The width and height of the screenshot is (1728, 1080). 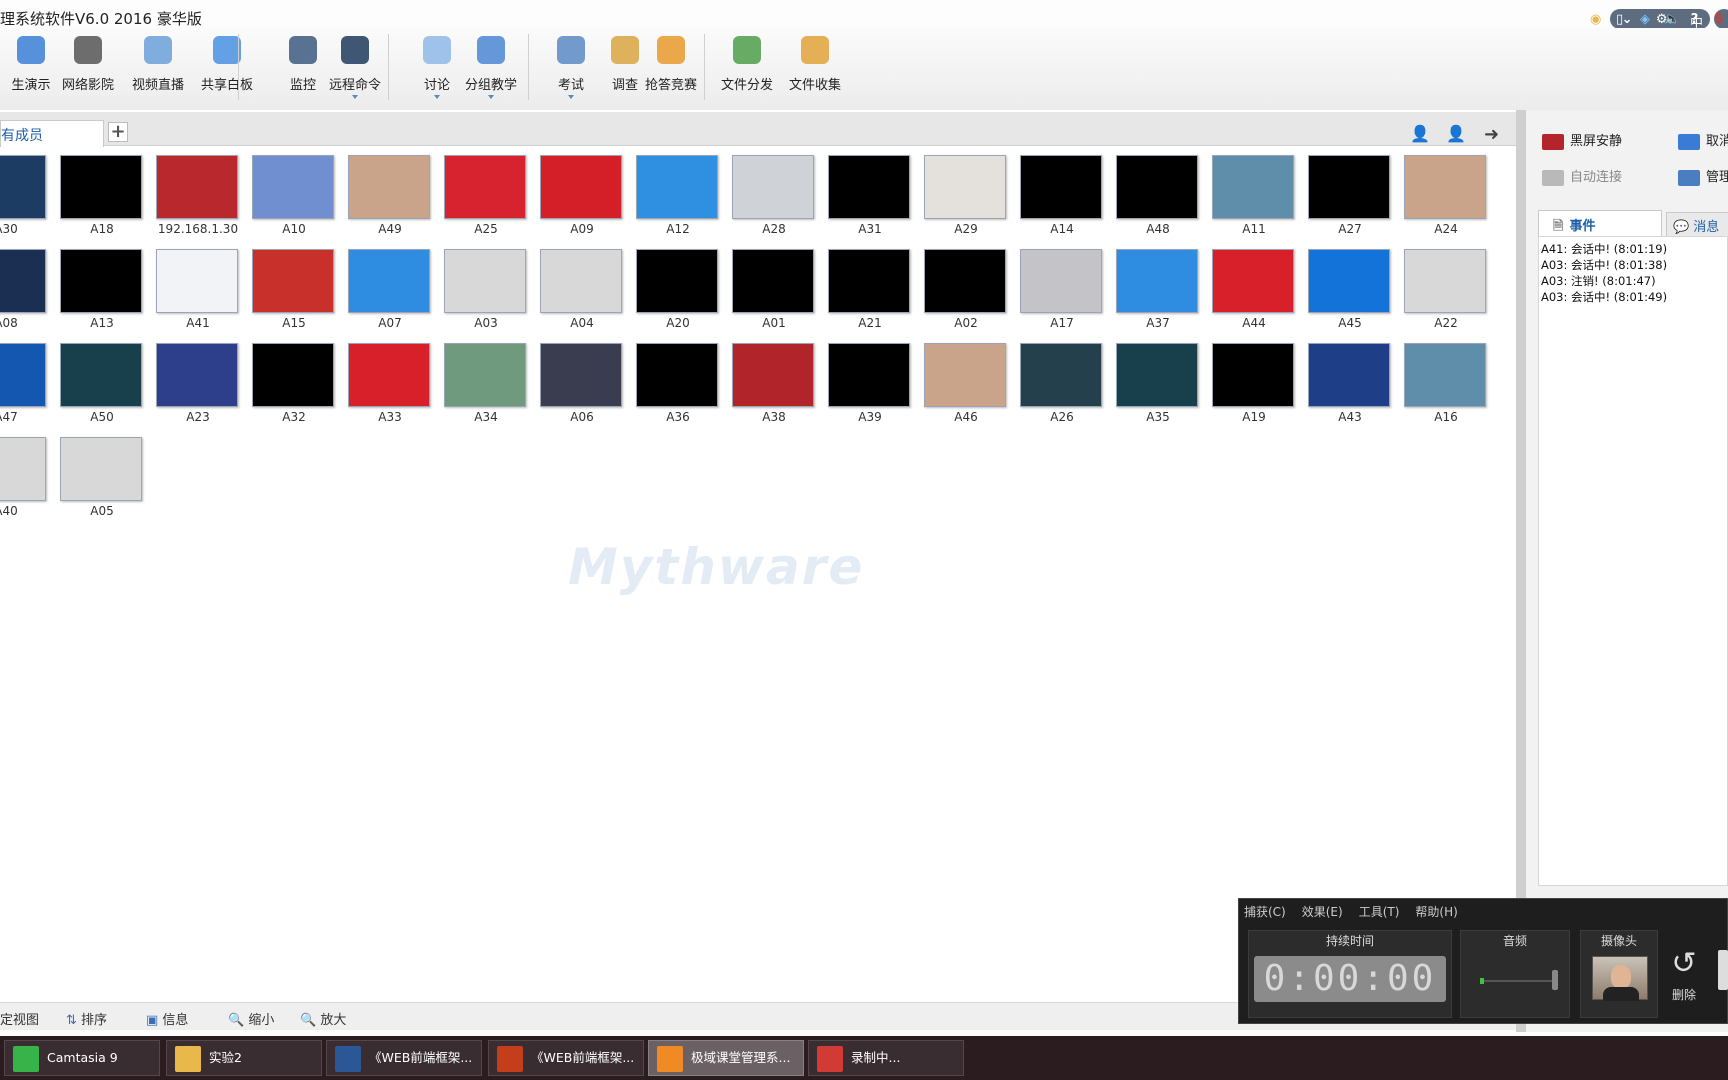 What do you see at coordinates (1158, 192) in the screenshot?
I see `student-thumbnail: A48` at bounding box center [1158, 192].